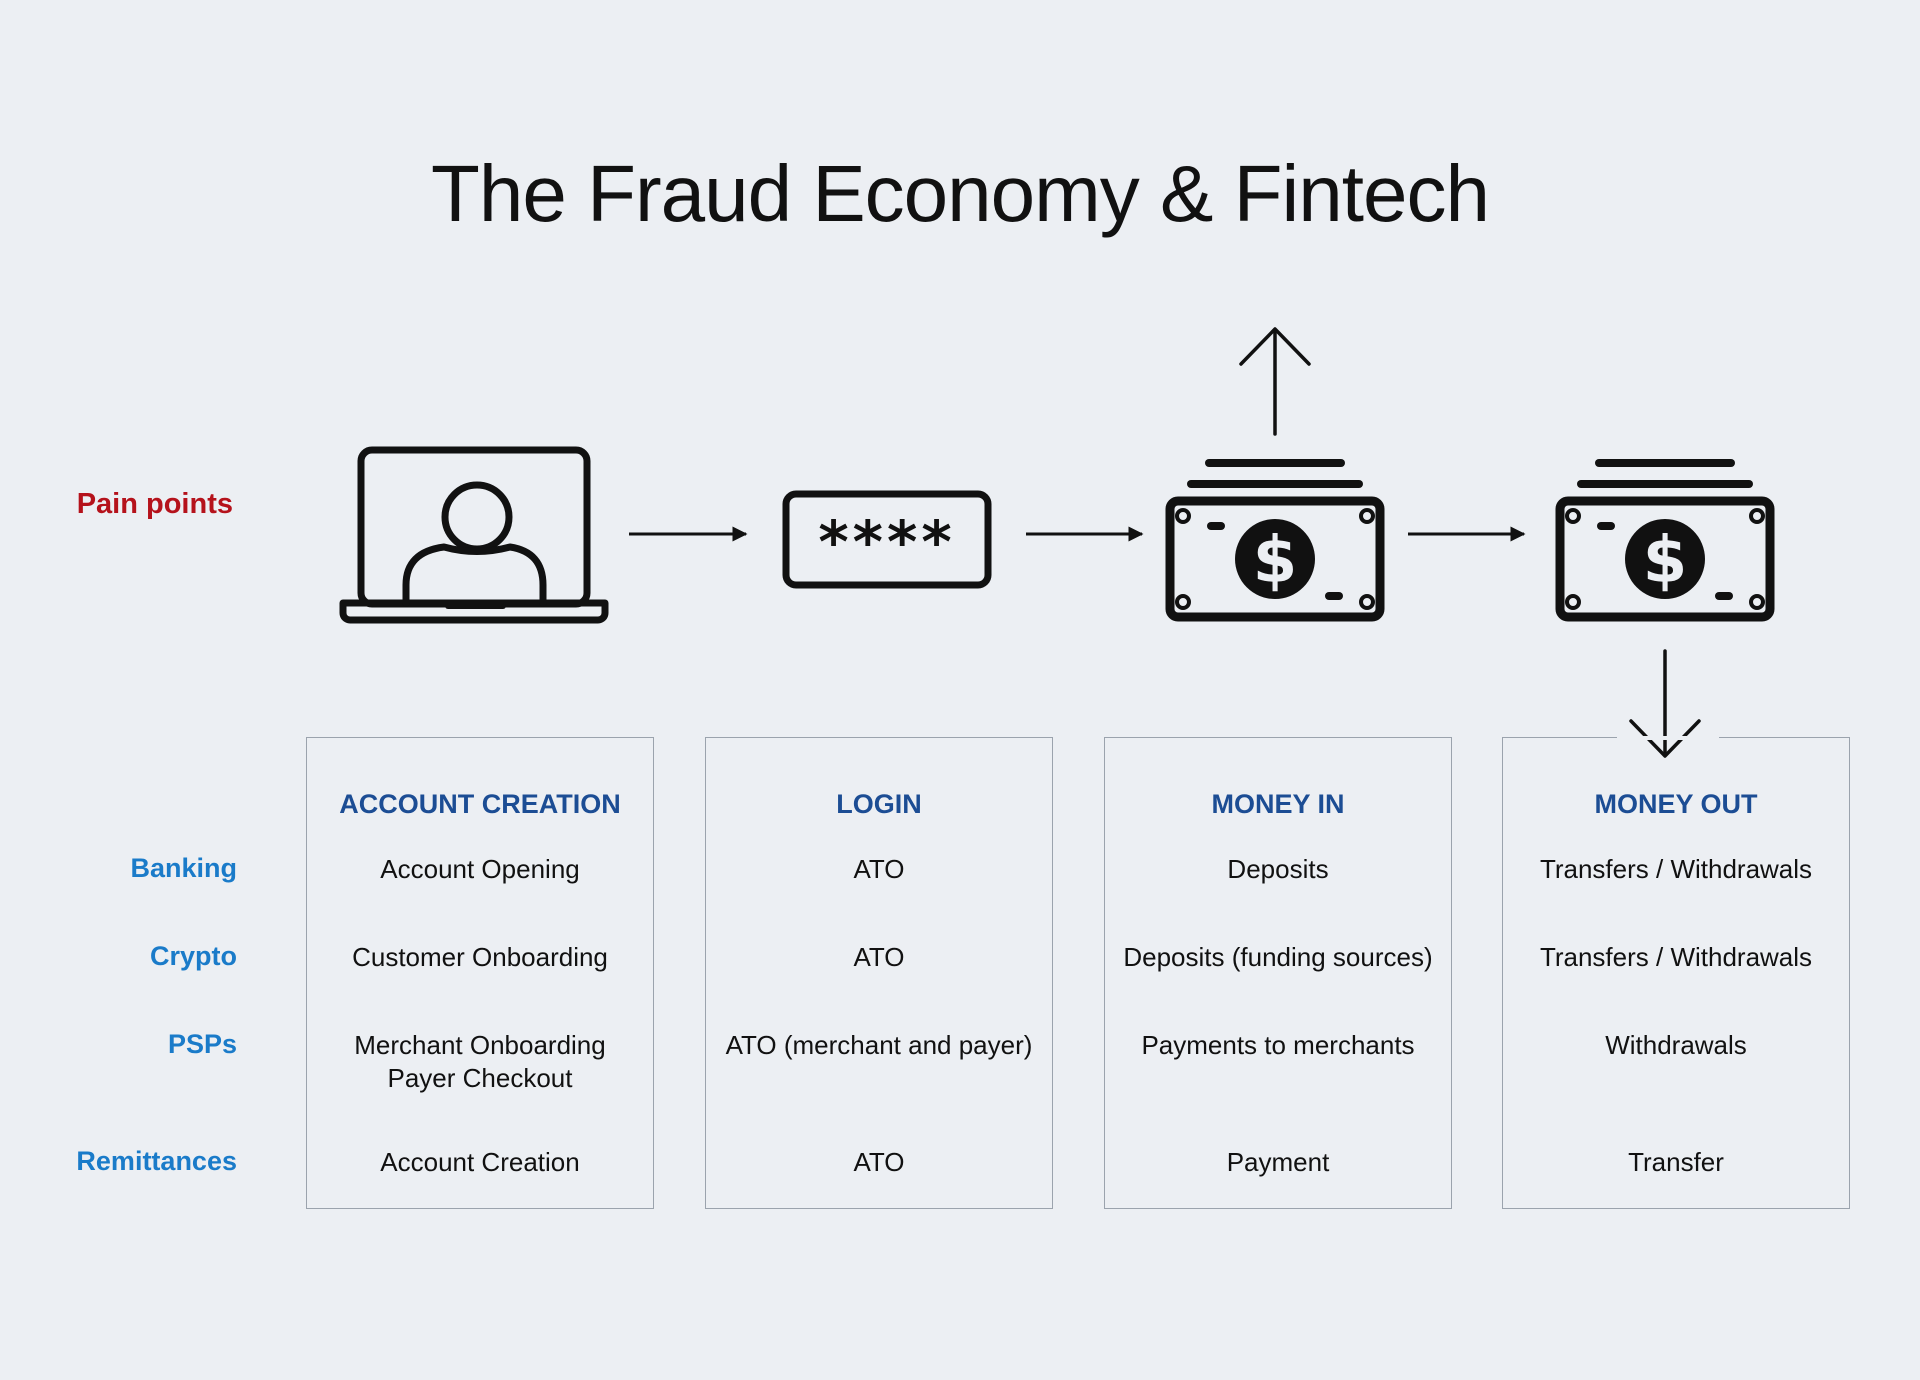 This screenshot has height=1380, width=1920. Describe the element at coordinates (154, 504) in the screenshot. I see `pain-points-label: Pain points` at that location.